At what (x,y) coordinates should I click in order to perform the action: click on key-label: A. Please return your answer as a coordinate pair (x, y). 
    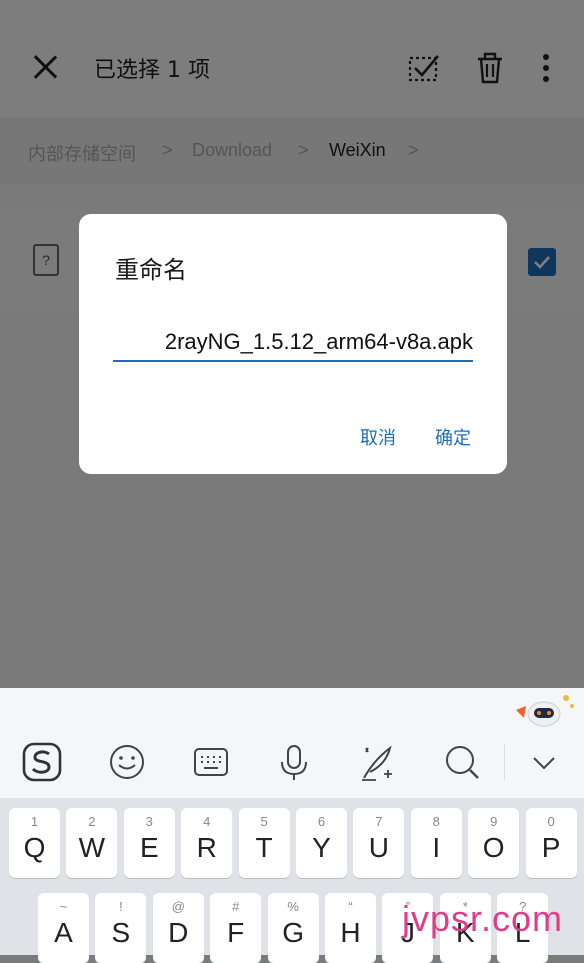
    Looking at the image, I should click on (63, 932).